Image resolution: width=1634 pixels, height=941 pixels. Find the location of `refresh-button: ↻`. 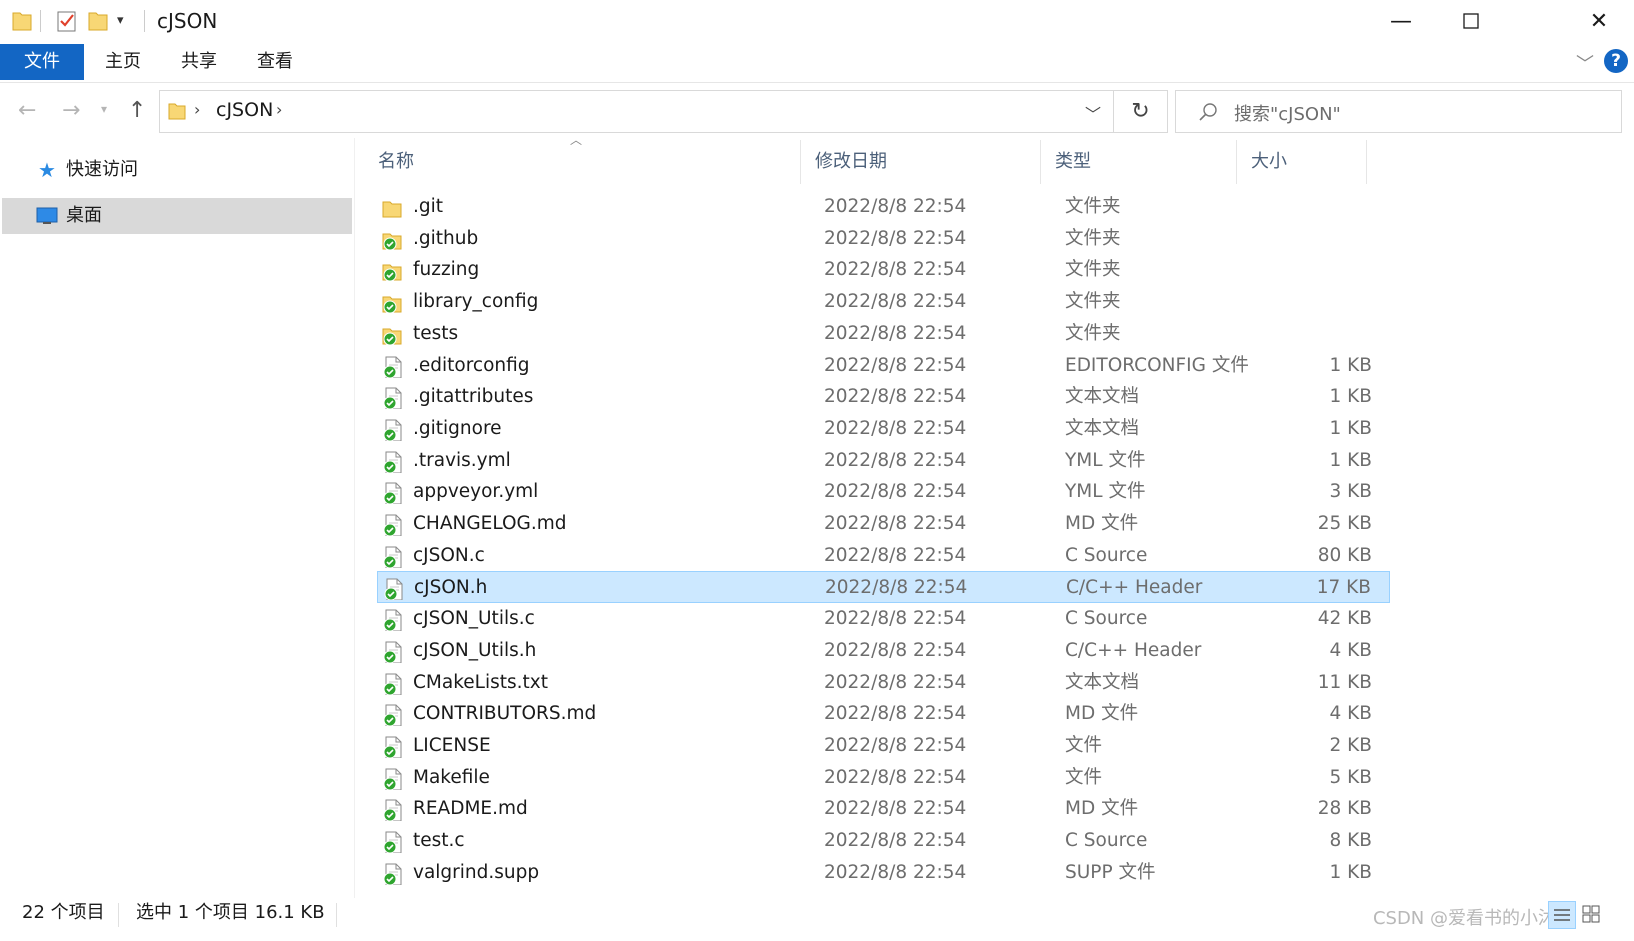

refresh-button: ↻ is located at coordinates (1141, 111).